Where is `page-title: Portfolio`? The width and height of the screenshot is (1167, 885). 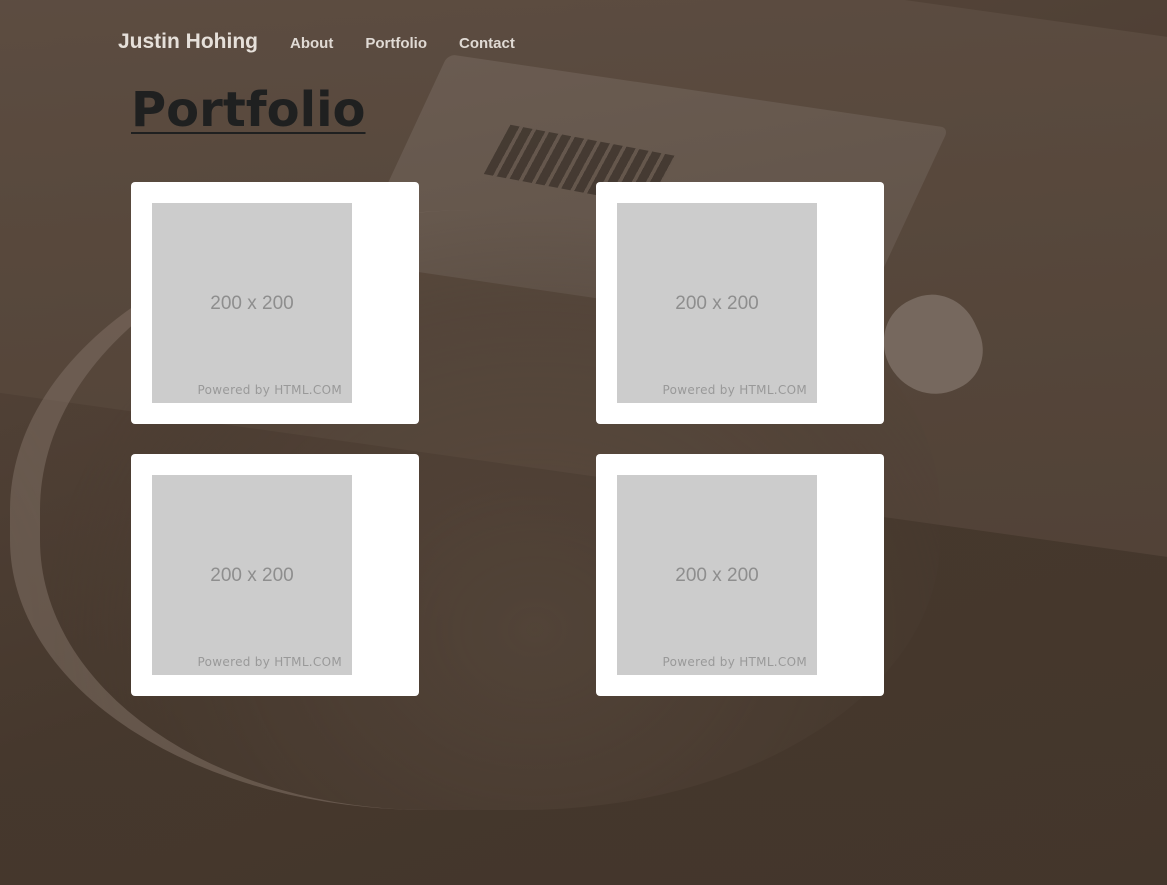
page-title: Portfolio is located at coordinates (248, 110).